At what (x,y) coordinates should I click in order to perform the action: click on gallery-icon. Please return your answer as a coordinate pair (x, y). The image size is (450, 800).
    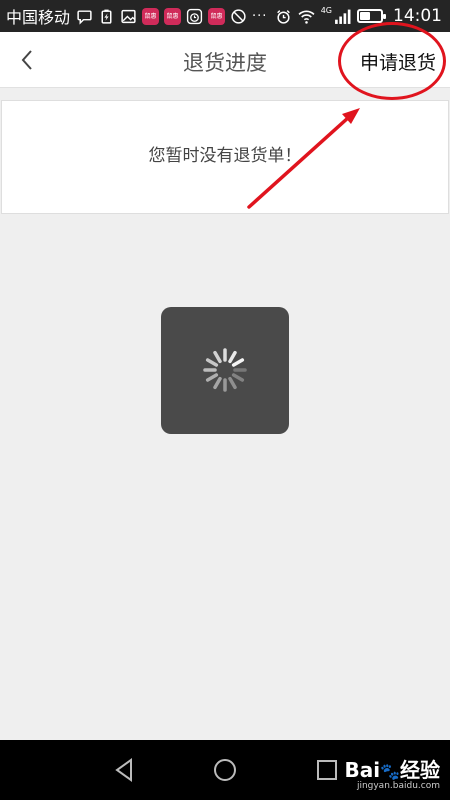
    Looking at the image, I should click on (128, 16).